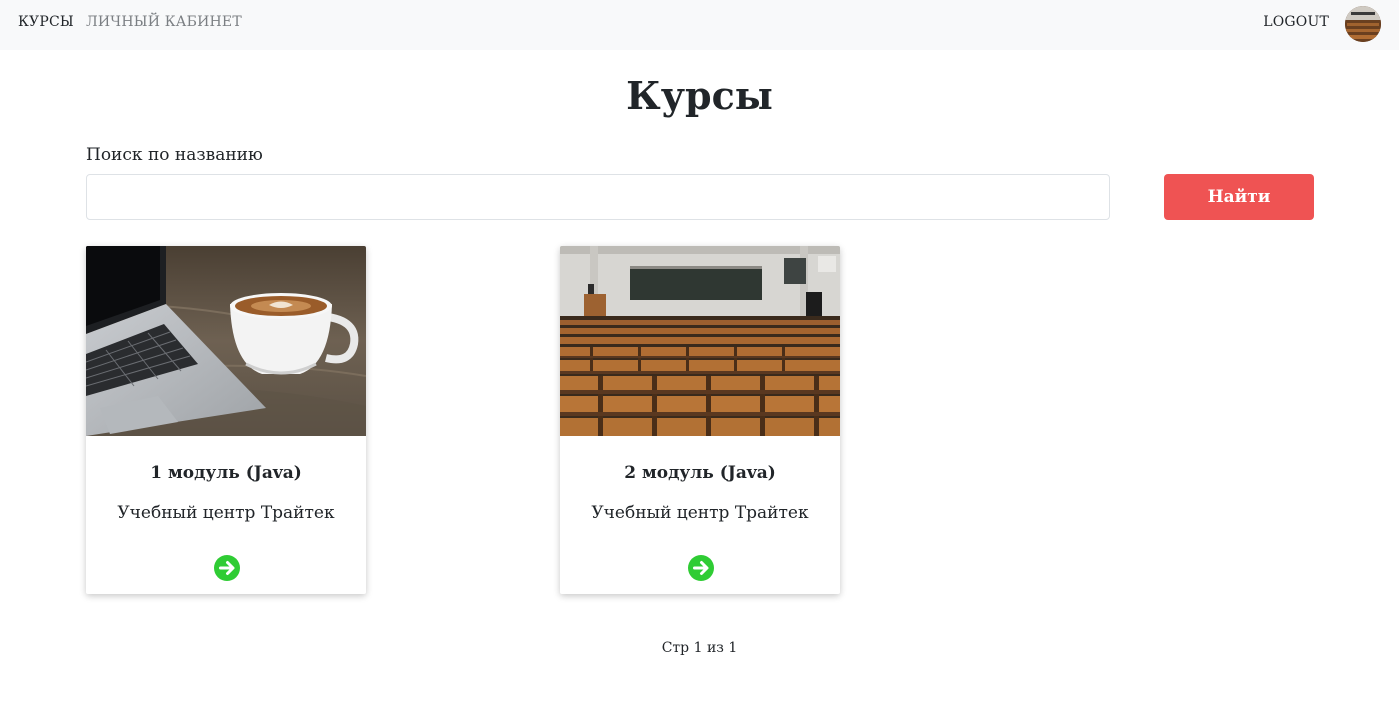 This screenshot has width=1399, height=716. Describe the element at coordinates (700, 473) in the screenshot. I see `course-title: 2 модуль (Java)` at that location.